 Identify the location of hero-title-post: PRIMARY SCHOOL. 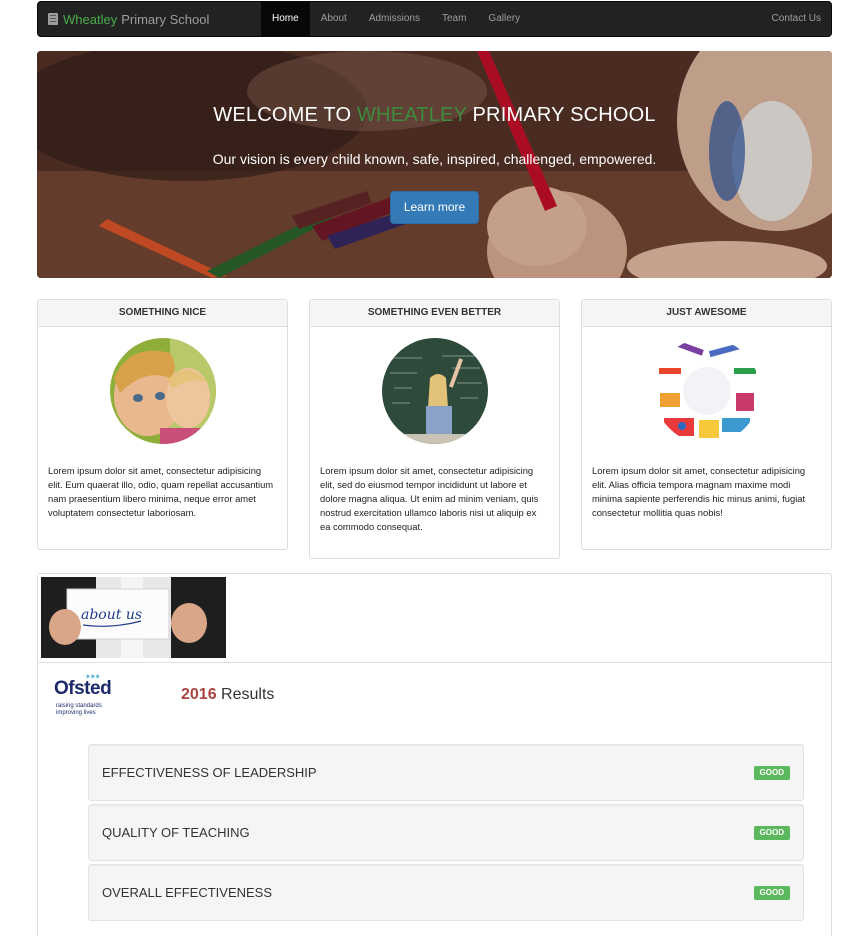
(564, 115).